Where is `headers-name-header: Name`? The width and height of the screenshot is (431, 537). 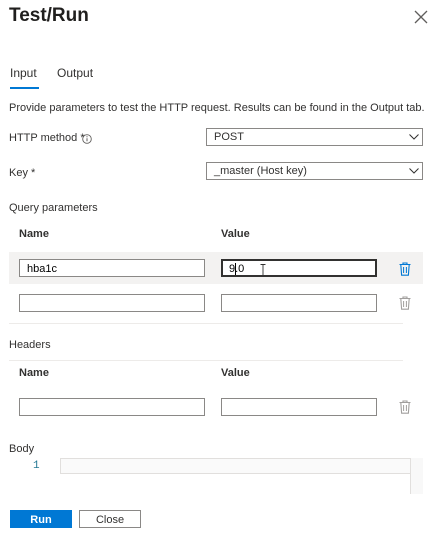
headers-name-header: Name is located at coordinates (34, 373).